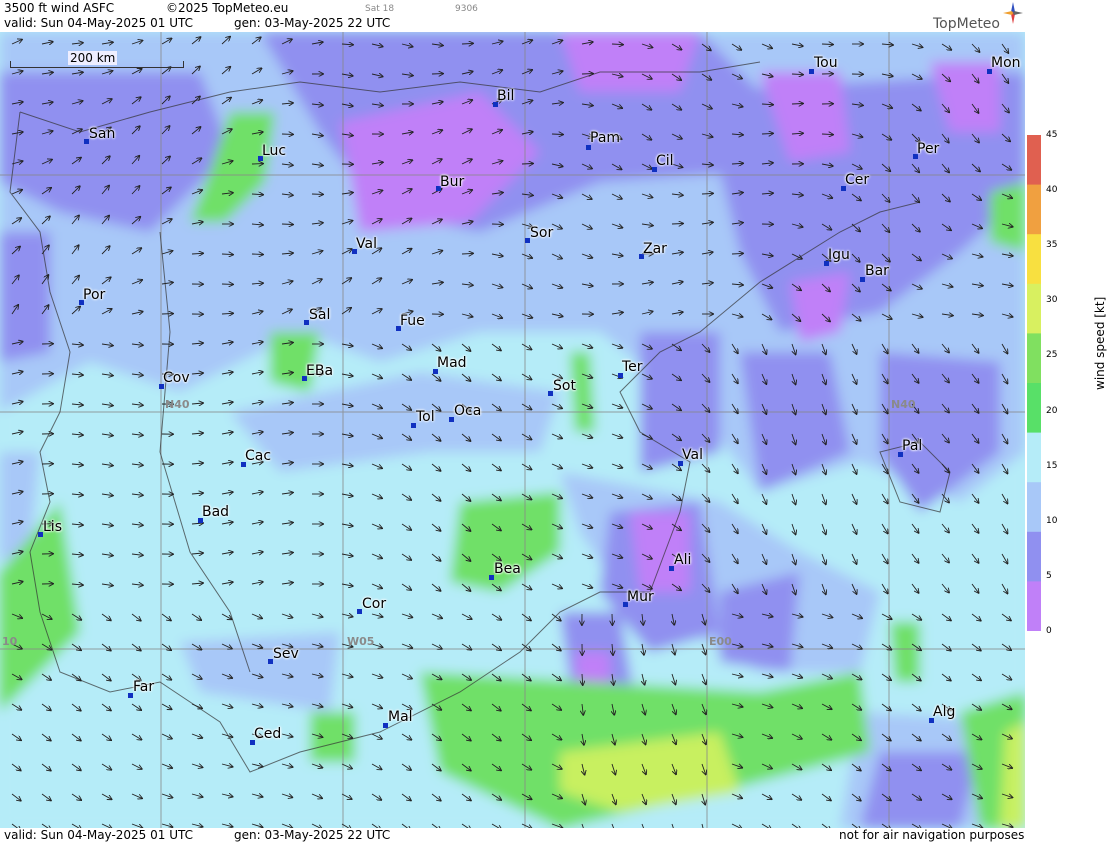 The height and width of the screenshot is (843, 1117). Describe the element at coordinates (400, 717) in the screenshot. I see `city-label: Mal` at that location.